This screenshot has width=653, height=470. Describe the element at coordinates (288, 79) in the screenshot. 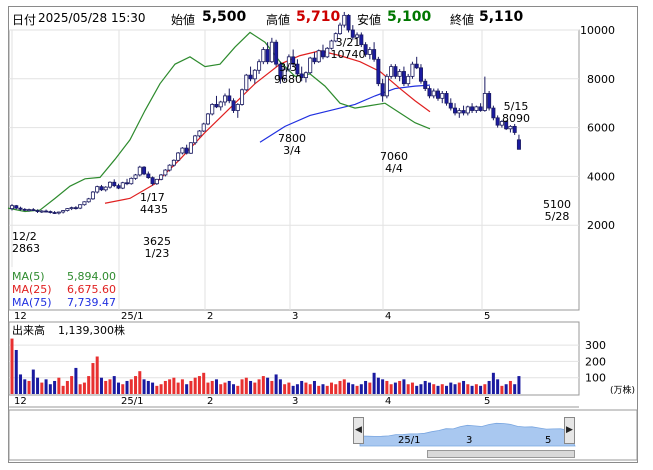

I see `price-annotation: 9680` at that location.